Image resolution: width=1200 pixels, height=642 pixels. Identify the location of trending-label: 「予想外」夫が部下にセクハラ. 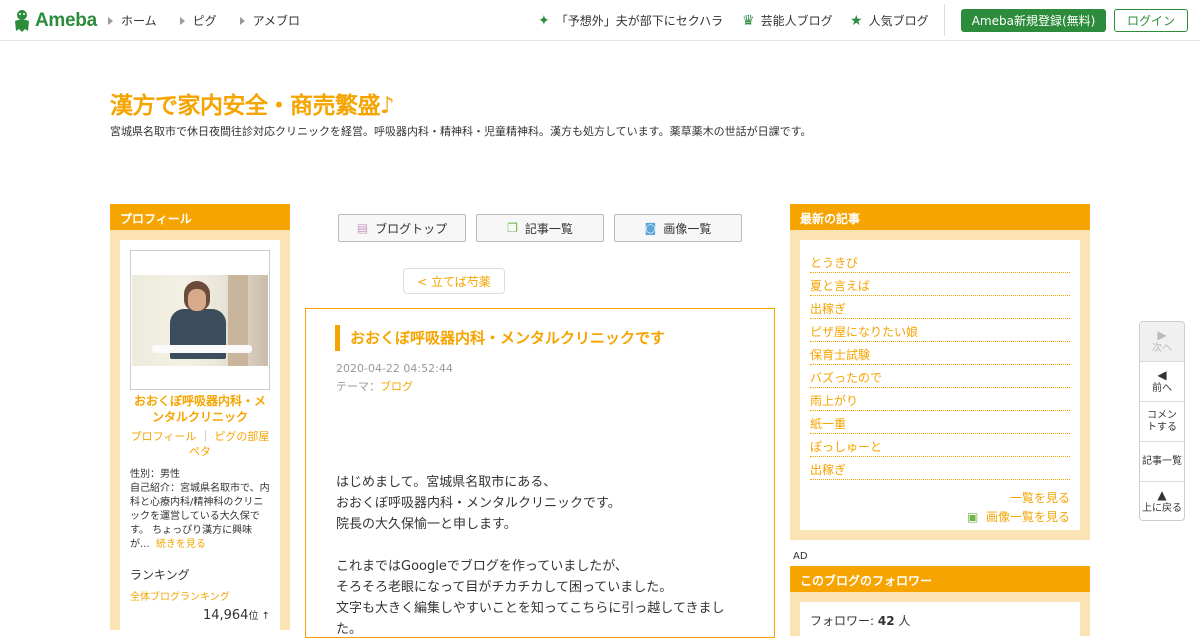
(639, 21).